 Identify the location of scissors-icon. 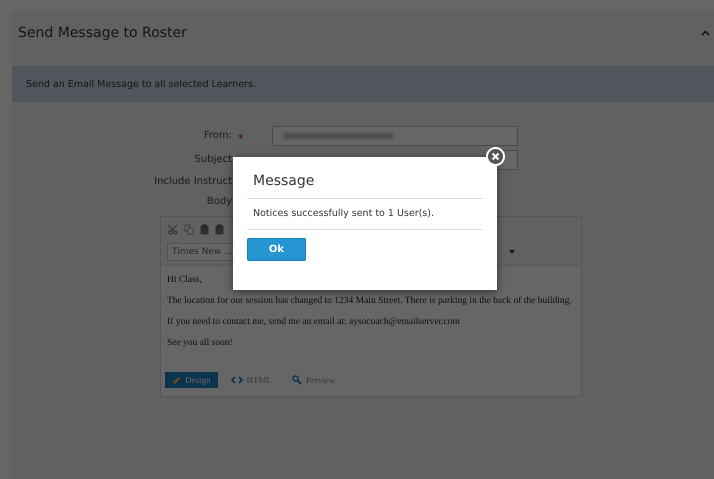
(172, 229).